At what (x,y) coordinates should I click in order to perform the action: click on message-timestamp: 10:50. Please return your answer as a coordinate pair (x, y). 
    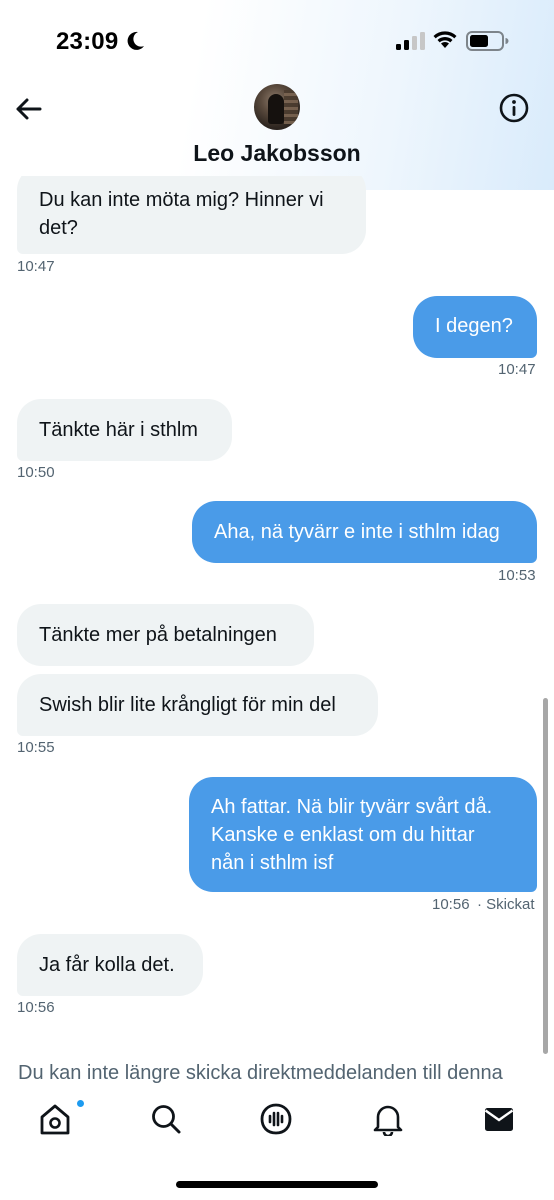
    Looking at the image, I should click on (36, 472).